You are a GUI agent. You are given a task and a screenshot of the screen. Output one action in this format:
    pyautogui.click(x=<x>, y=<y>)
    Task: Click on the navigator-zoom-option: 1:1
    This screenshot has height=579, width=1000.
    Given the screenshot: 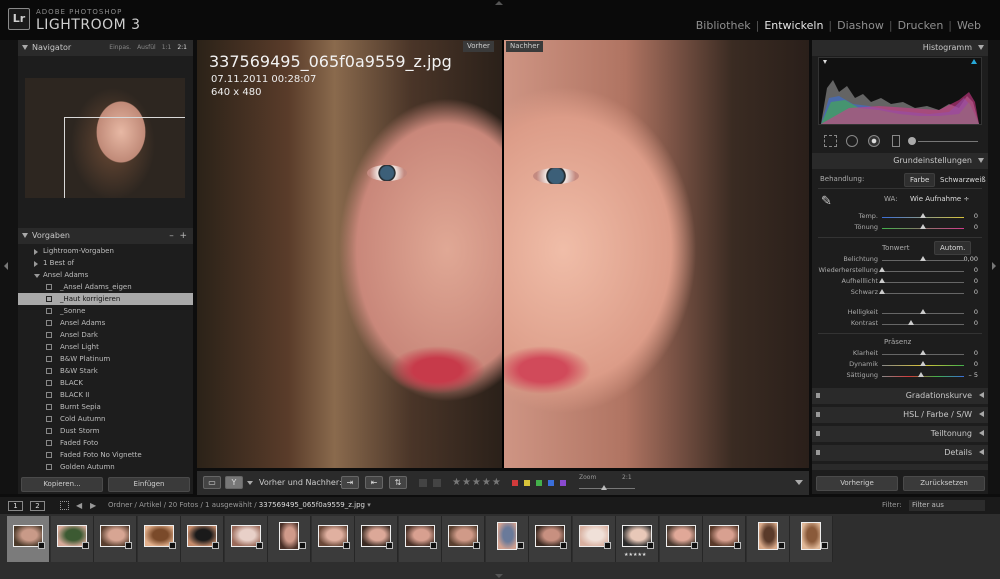 What is the action you would take?
    pyautogui.click(x=167, y=48)
    